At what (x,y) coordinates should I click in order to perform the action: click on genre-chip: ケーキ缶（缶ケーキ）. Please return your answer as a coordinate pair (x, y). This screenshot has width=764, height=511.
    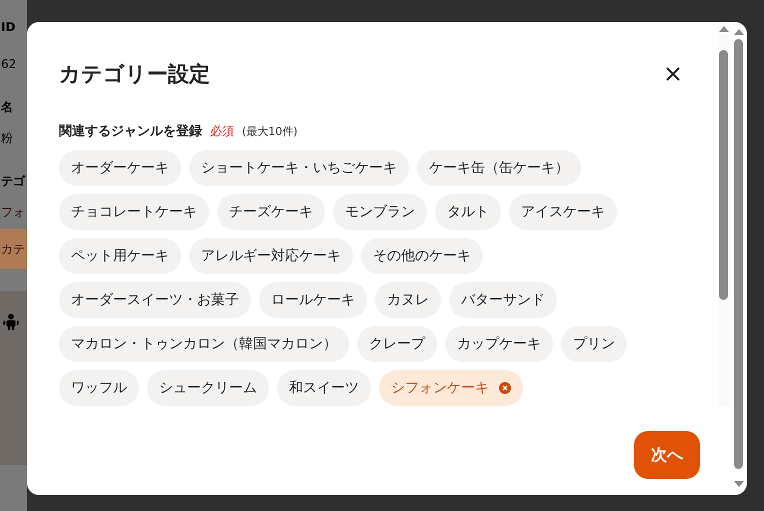
    Looking at the image, I should click on (499, 168).